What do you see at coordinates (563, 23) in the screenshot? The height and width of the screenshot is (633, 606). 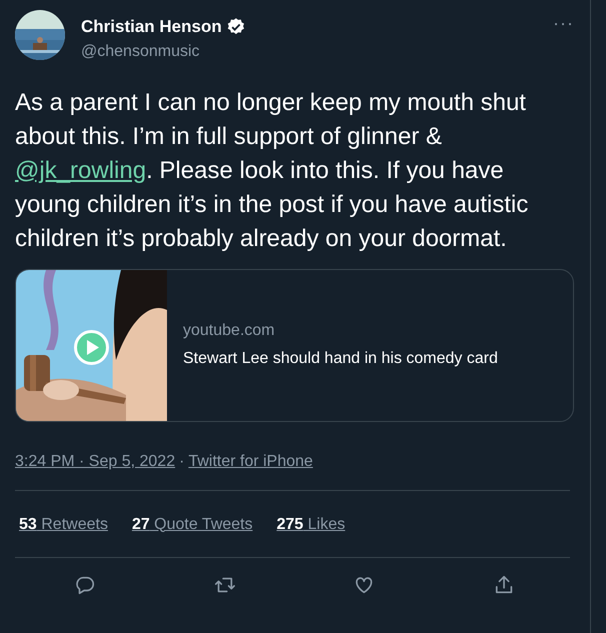 I see `more-button: ···` at bounding box center [563, 23].